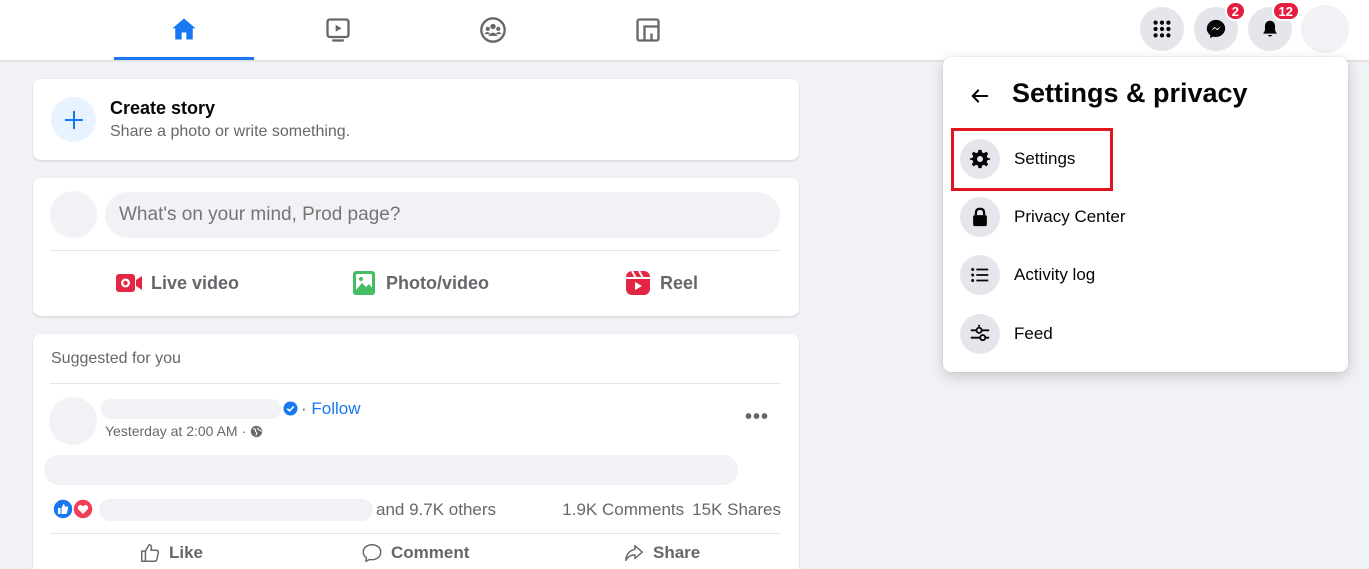 The height and width of the screenshot is (569, 1369). Describe the element at coordinates (436, 510) in the screenshot. I see `reactions-count: and 9.7K others` at that location.